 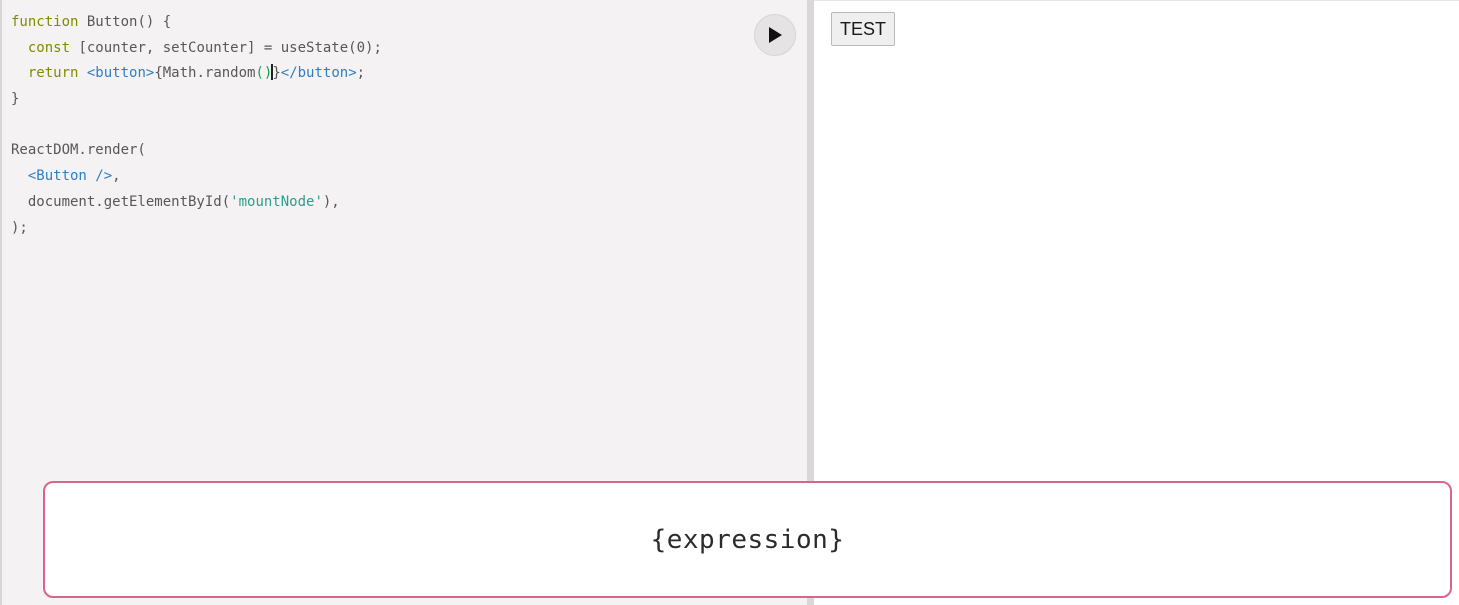 I want to click on code-line: return <button>{Math.random()}</button>;, so click(x=196, y=74).